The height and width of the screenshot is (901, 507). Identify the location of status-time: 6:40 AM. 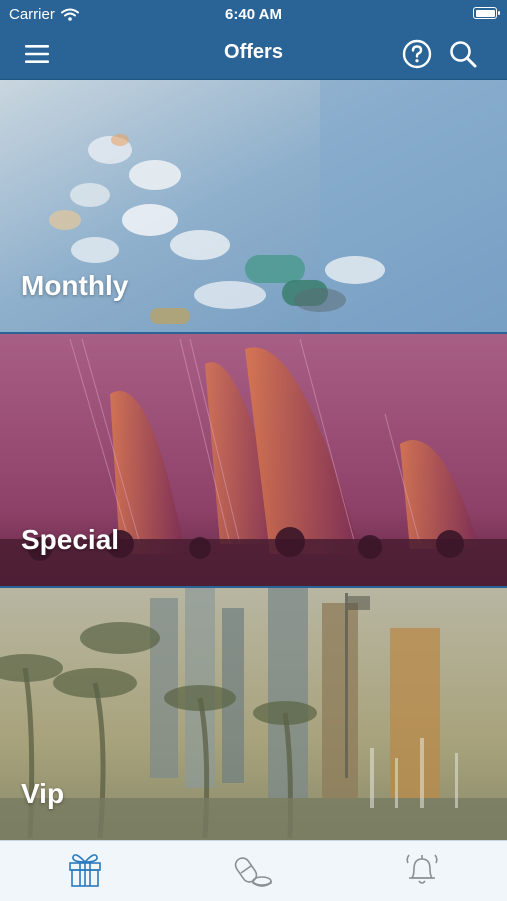
(253, 14).